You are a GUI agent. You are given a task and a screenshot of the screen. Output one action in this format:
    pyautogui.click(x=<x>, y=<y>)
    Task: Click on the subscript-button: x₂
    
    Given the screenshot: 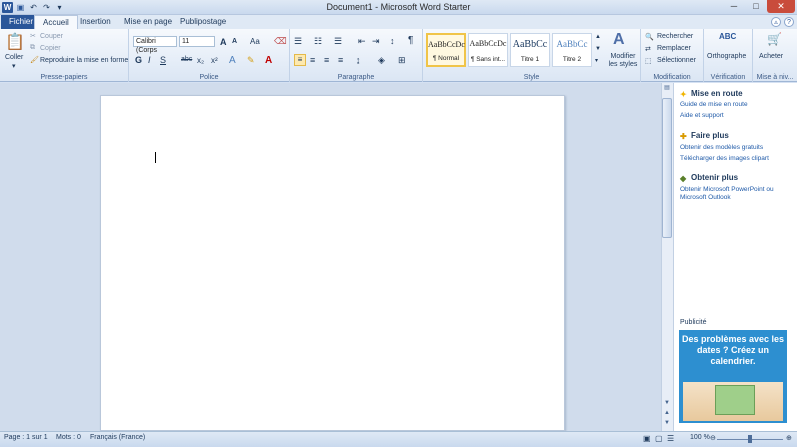 What is the action you would take?
    pyautogui.click(x=200, y=60)
    